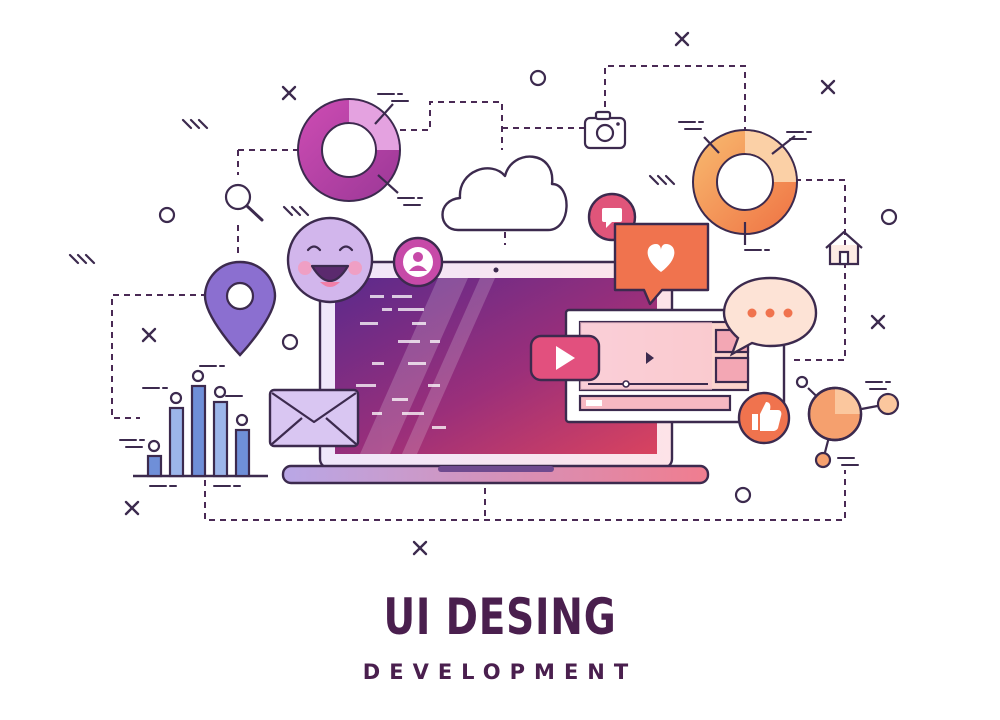 The image size is (1000, 720). I want to click on page-title: UI DESING, so click(500, 617).